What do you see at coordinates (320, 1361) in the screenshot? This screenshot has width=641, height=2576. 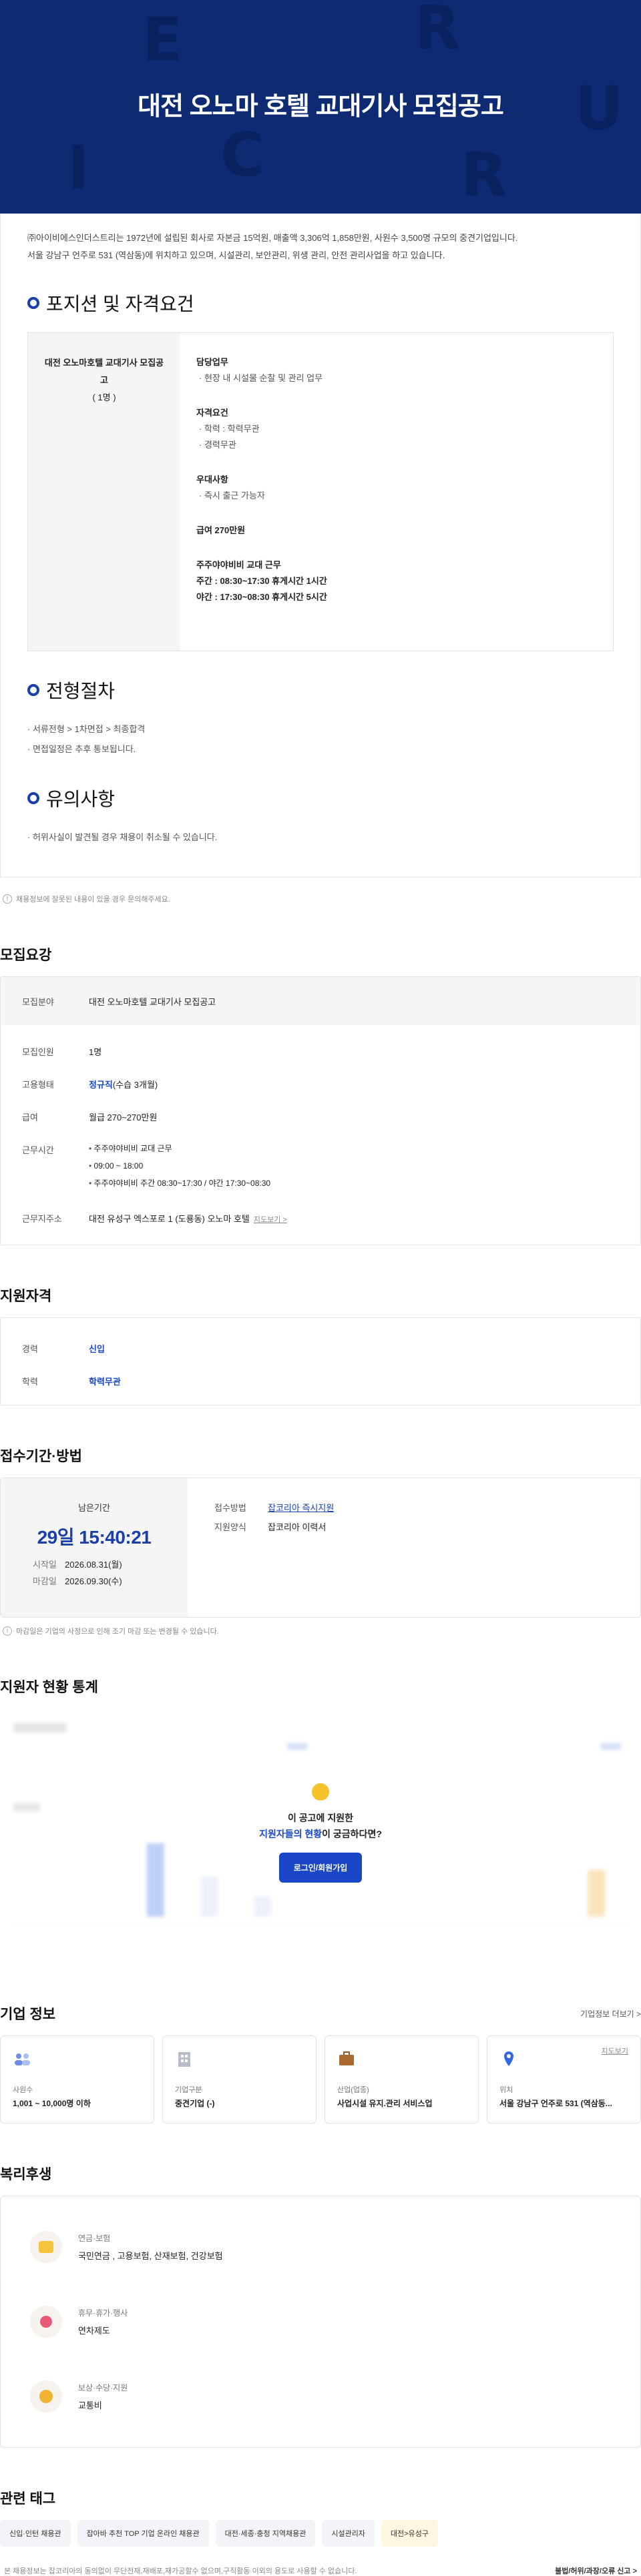 I see `qualification-box: 경력 신입 학력 학력무관` at bounding box center [320, 1361].